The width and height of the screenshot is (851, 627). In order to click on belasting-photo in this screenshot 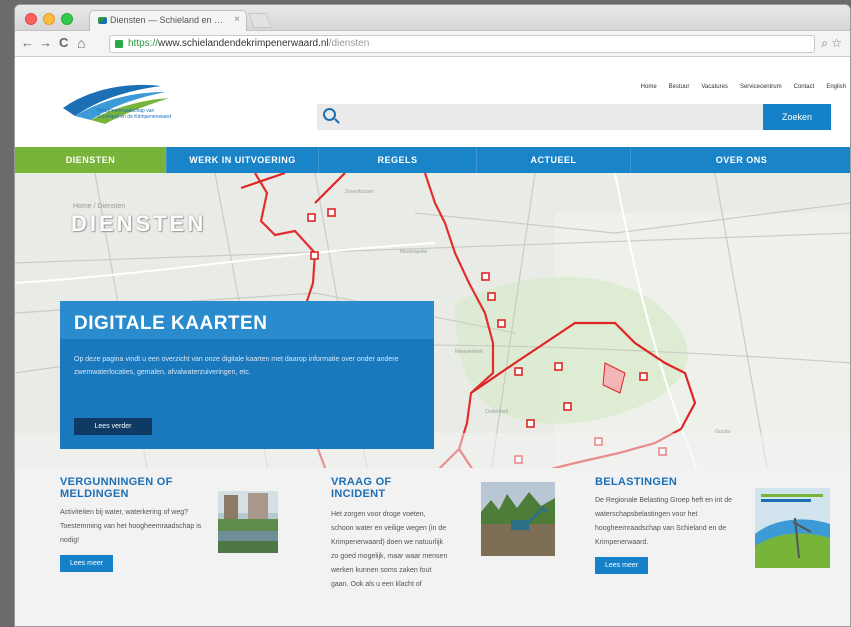, I will do `click(792, 528)`.